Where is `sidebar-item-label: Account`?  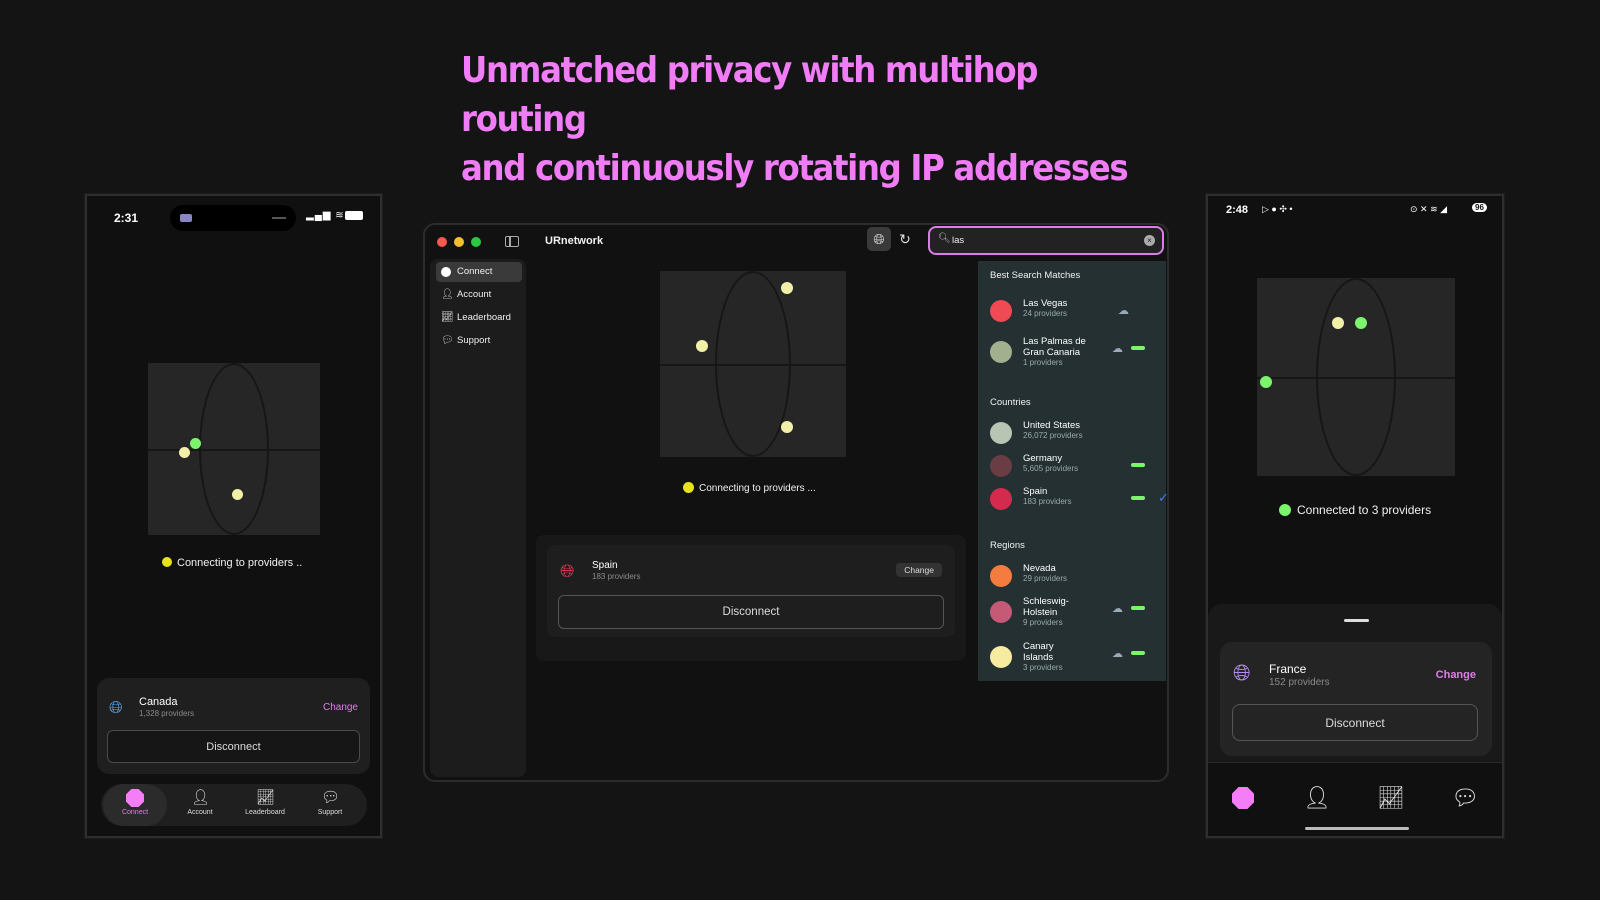
sidebar-item-label: Account is located at coordinates (474, 294).